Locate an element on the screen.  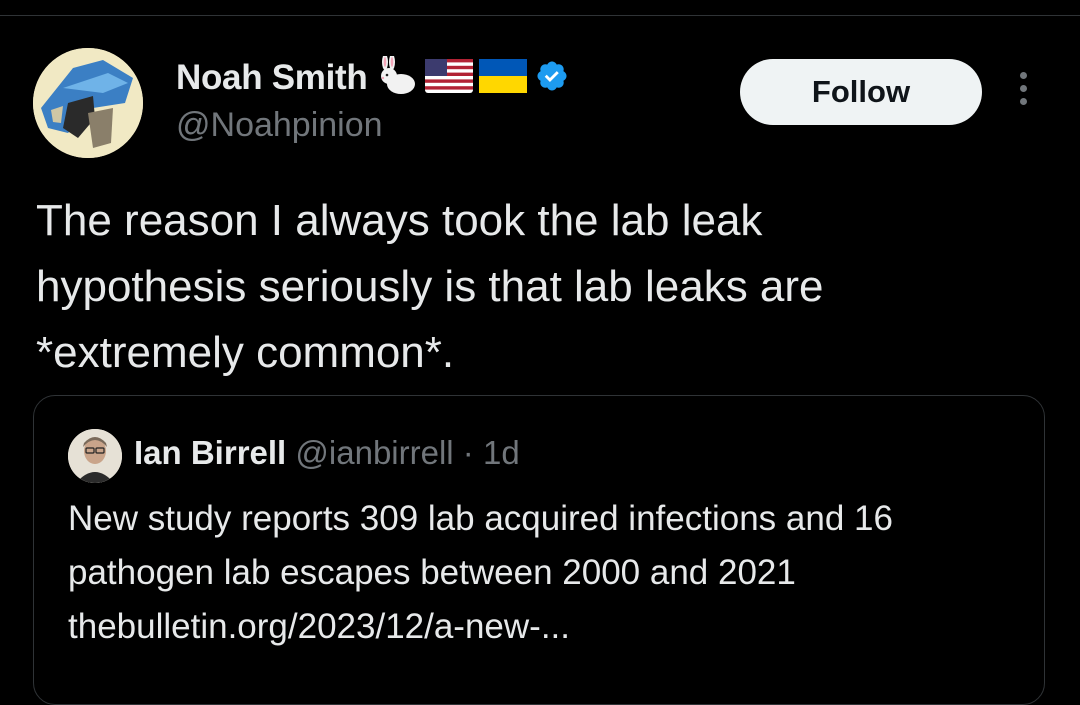
follow-button: Follow is located at coordinates (861, 92).